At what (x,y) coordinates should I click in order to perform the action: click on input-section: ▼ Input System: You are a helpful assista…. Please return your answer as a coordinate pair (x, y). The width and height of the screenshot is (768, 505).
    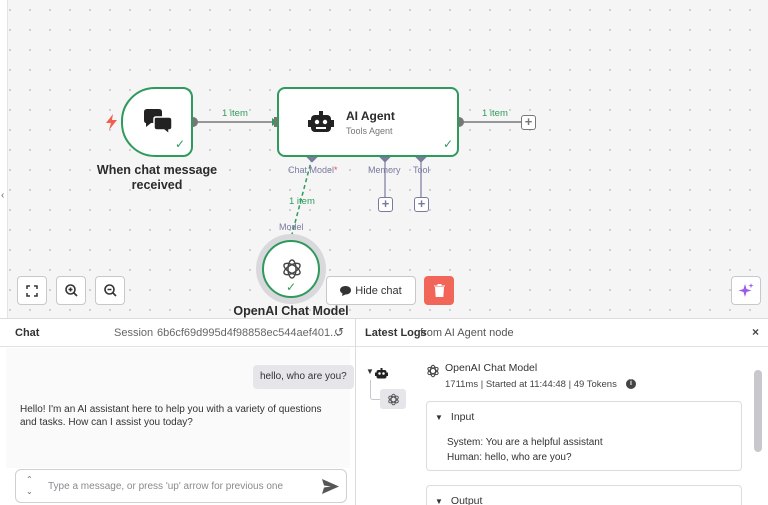
    Looking at the image, I should click on (584, 436).